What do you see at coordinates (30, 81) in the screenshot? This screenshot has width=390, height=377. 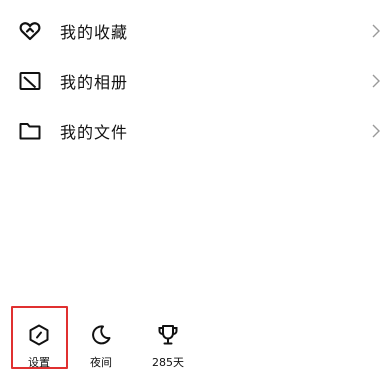 I see `album-icon` at bounding box center [30, 81].